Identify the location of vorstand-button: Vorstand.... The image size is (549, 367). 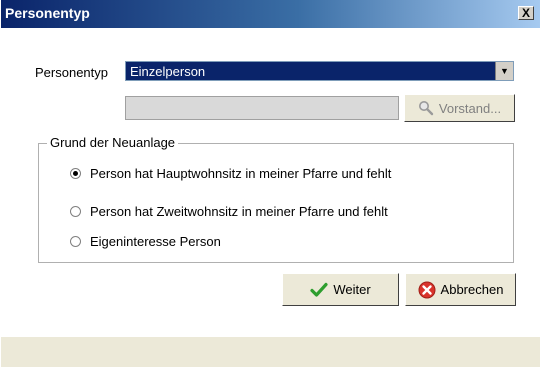
(459, 108).